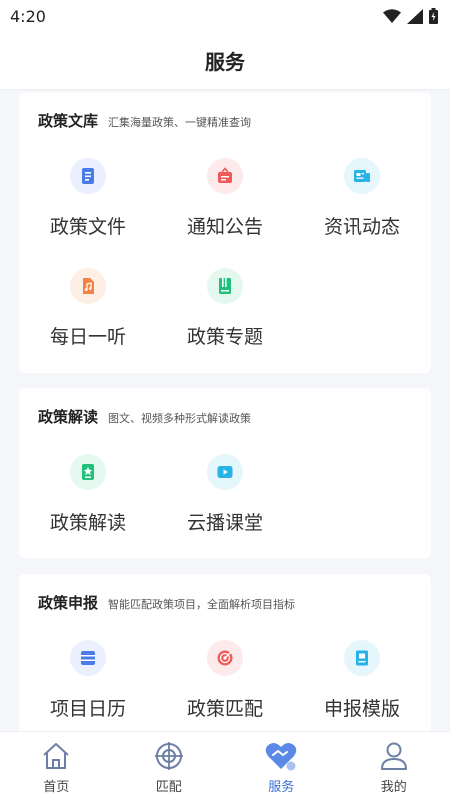  What do you see at coordinates (180, 122) in the screenshot?
I see `section-subtitle: 汇集海量政策、一键精准查询` at bounding box center [180, 122].